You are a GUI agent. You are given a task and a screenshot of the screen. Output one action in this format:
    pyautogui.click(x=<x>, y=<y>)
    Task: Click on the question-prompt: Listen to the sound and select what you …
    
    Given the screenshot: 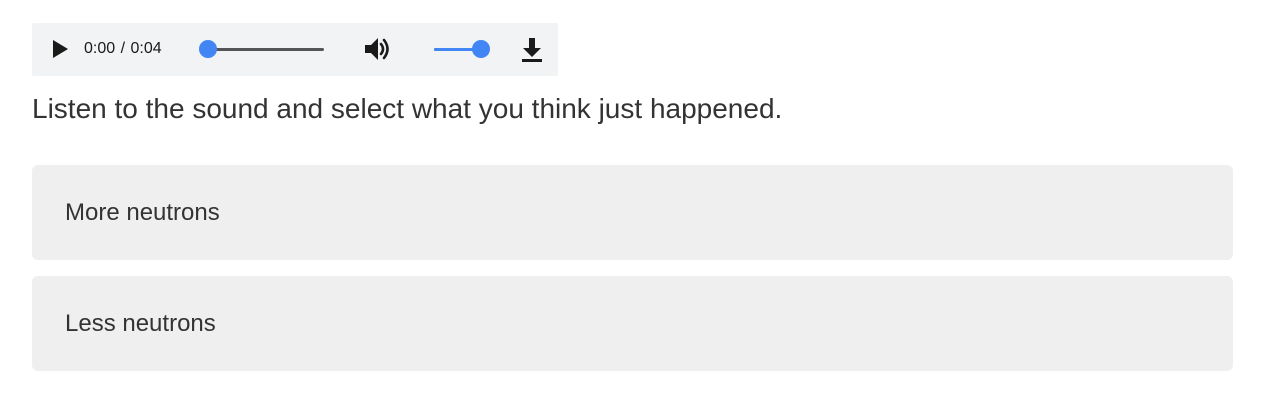 What is the action you would take?
    pyautogui.click(x=407, y=108)
    